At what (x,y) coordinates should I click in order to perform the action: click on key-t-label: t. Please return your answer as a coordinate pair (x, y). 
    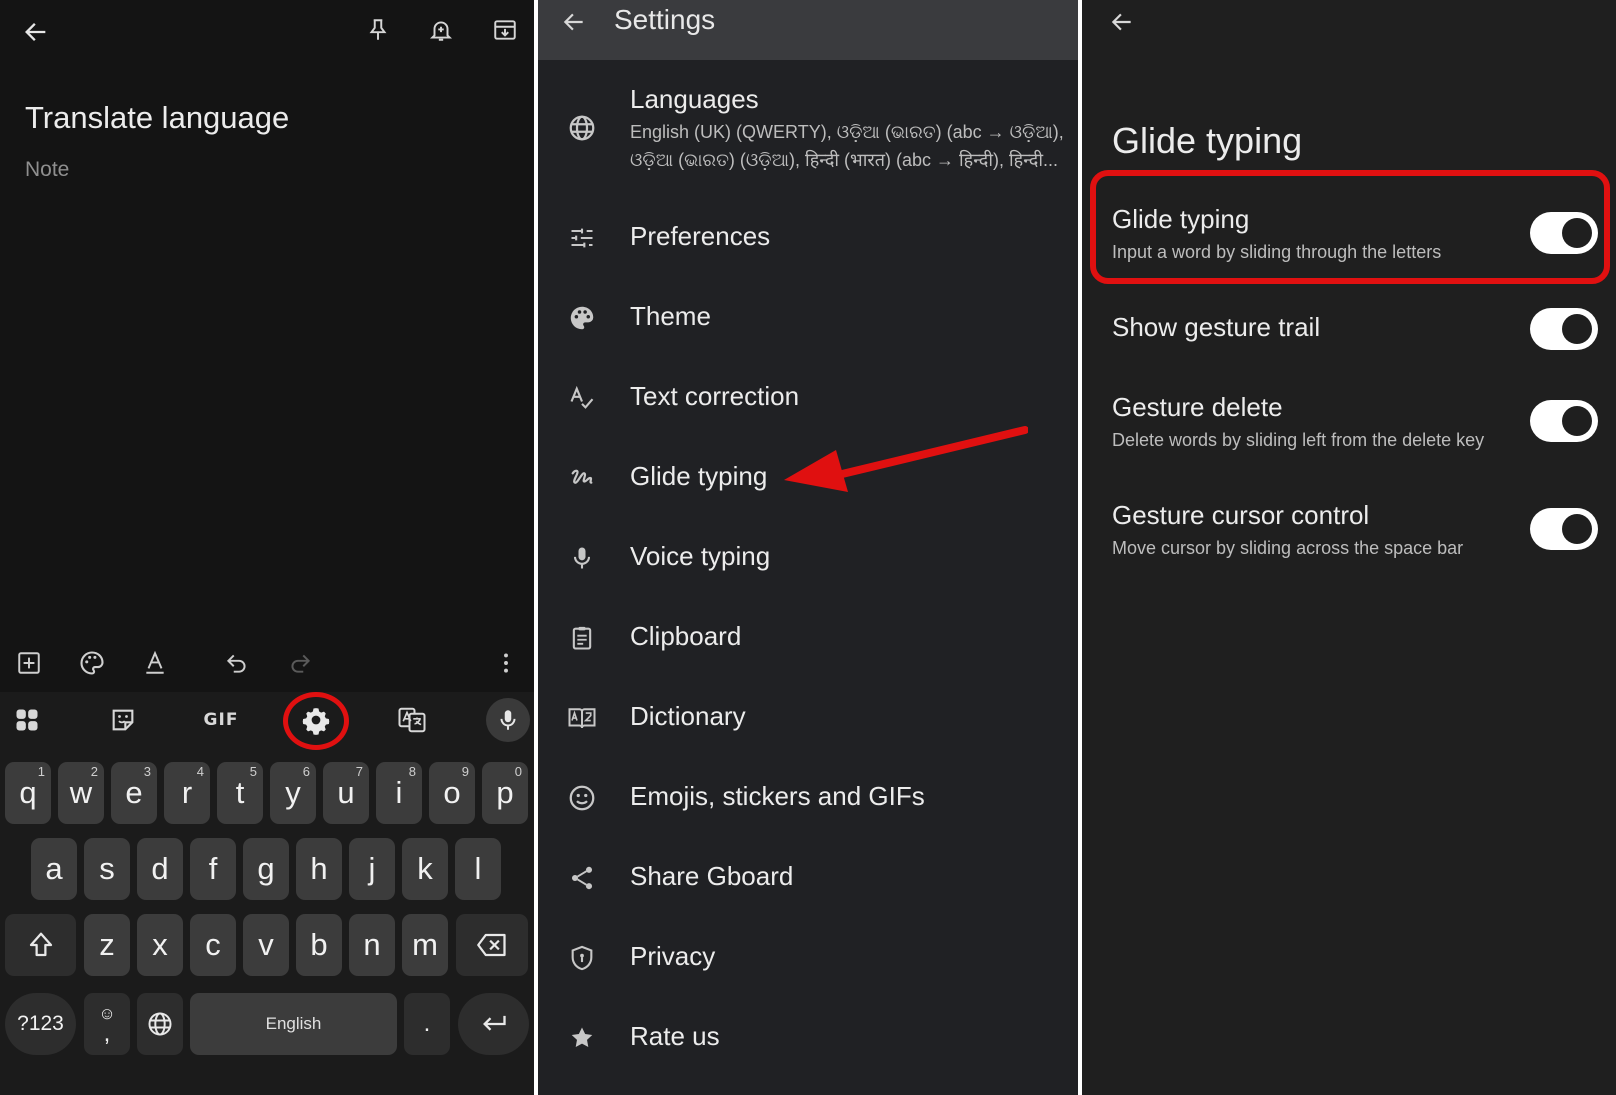
    Looking at the image, I should click on (240, 792).